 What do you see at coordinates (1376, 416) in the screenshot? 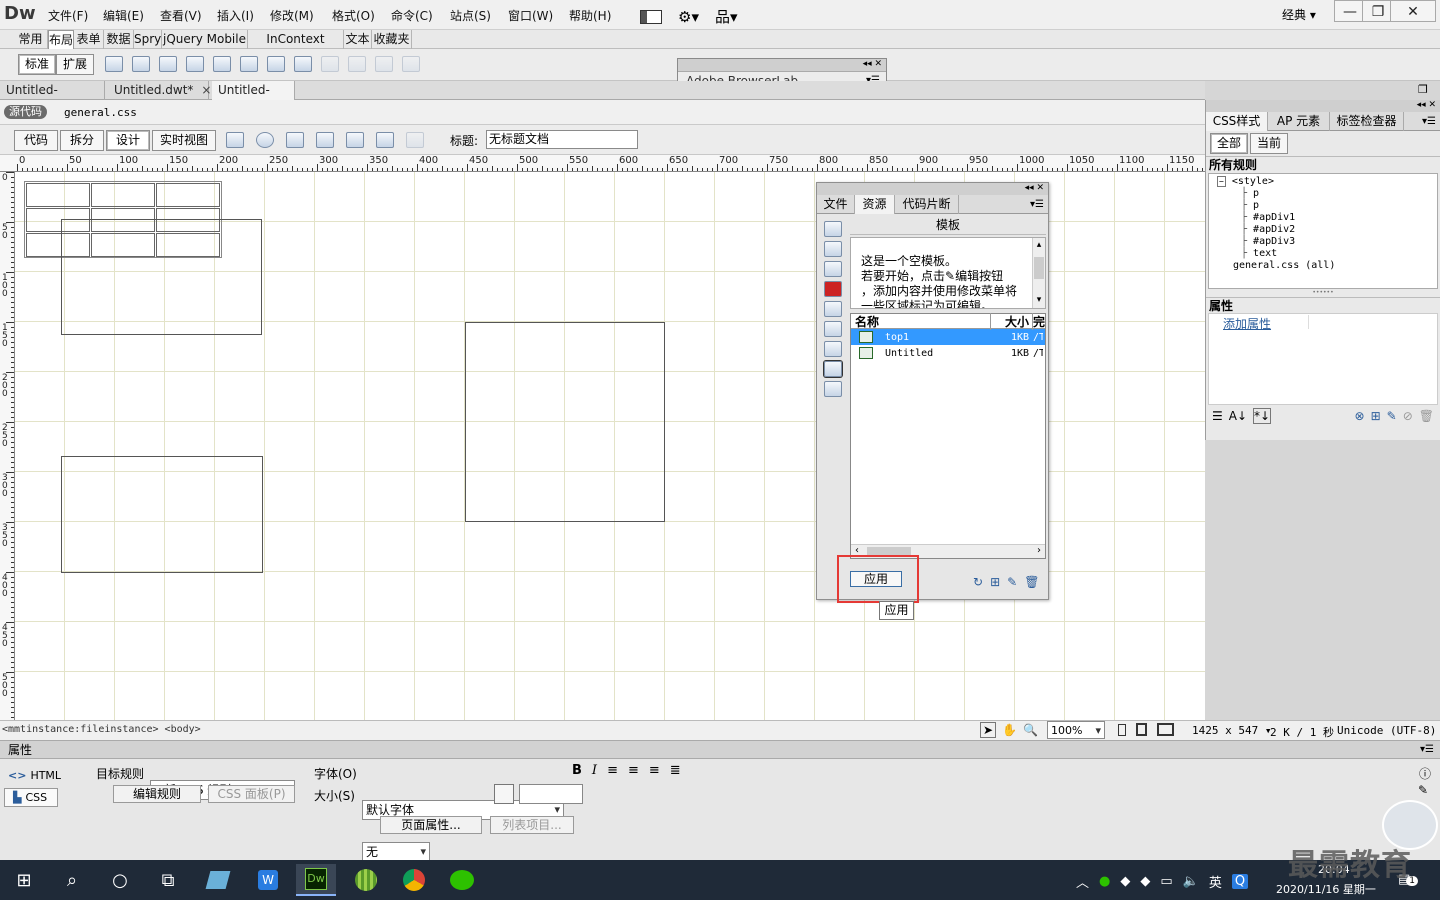
I see `new-css-rule-icon: ⊞` at bounding box center [1376, 416].